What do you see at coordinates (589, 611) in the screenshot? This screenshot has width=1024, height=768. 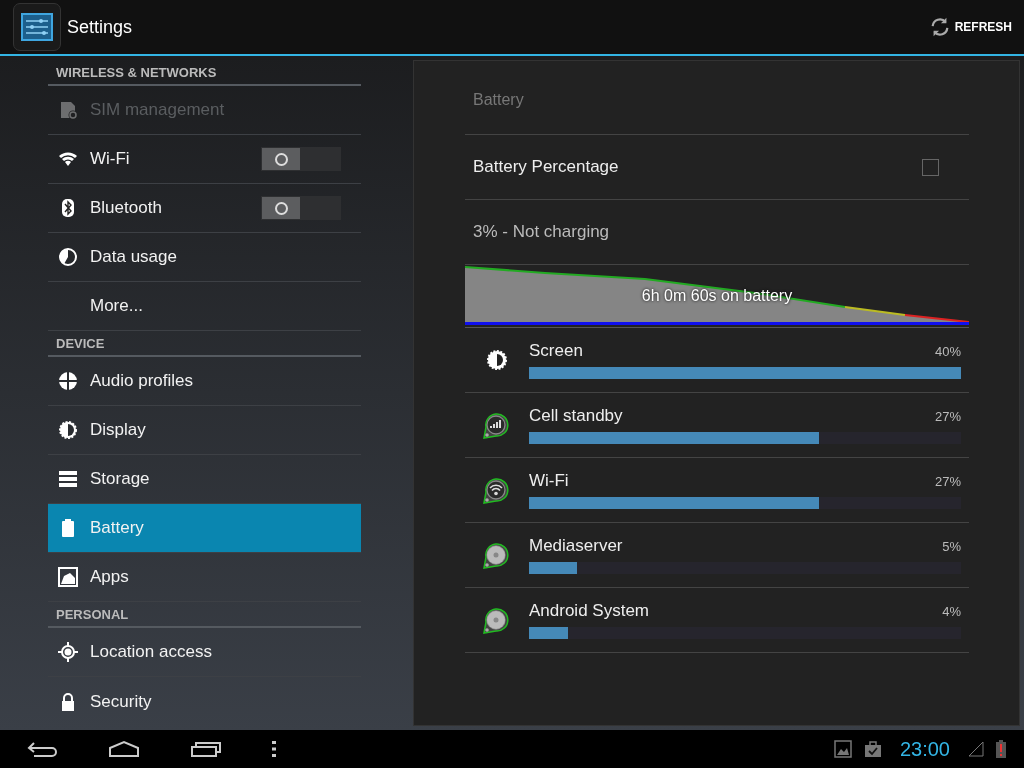 I see `app-name: Android System` at bounding box center [589, 611].